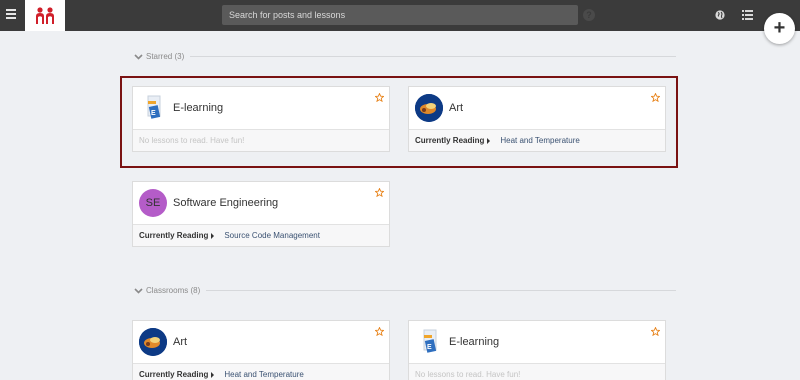  Describe the element at coordinates (180, 342) in the screenshot. I see `card-title: Art` at that location.